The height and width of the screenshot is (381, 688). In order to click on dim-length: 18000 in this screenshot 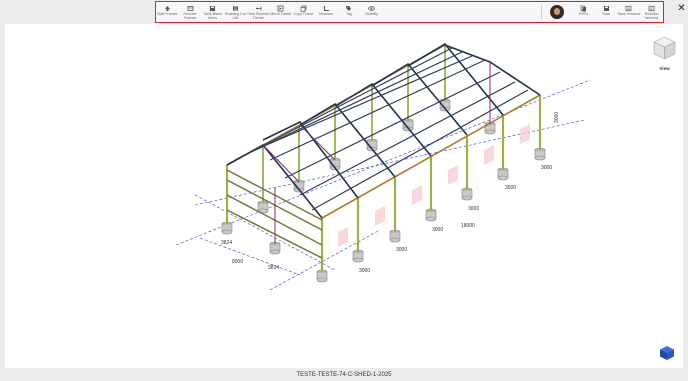, I will do `click(468, 226)`.